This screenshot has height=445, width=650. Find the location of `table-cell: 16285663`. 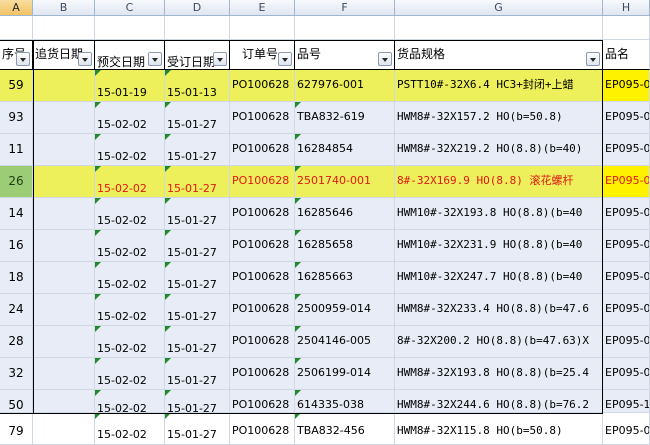

table-cell: 16285663 is located at coordinates (345, 278).